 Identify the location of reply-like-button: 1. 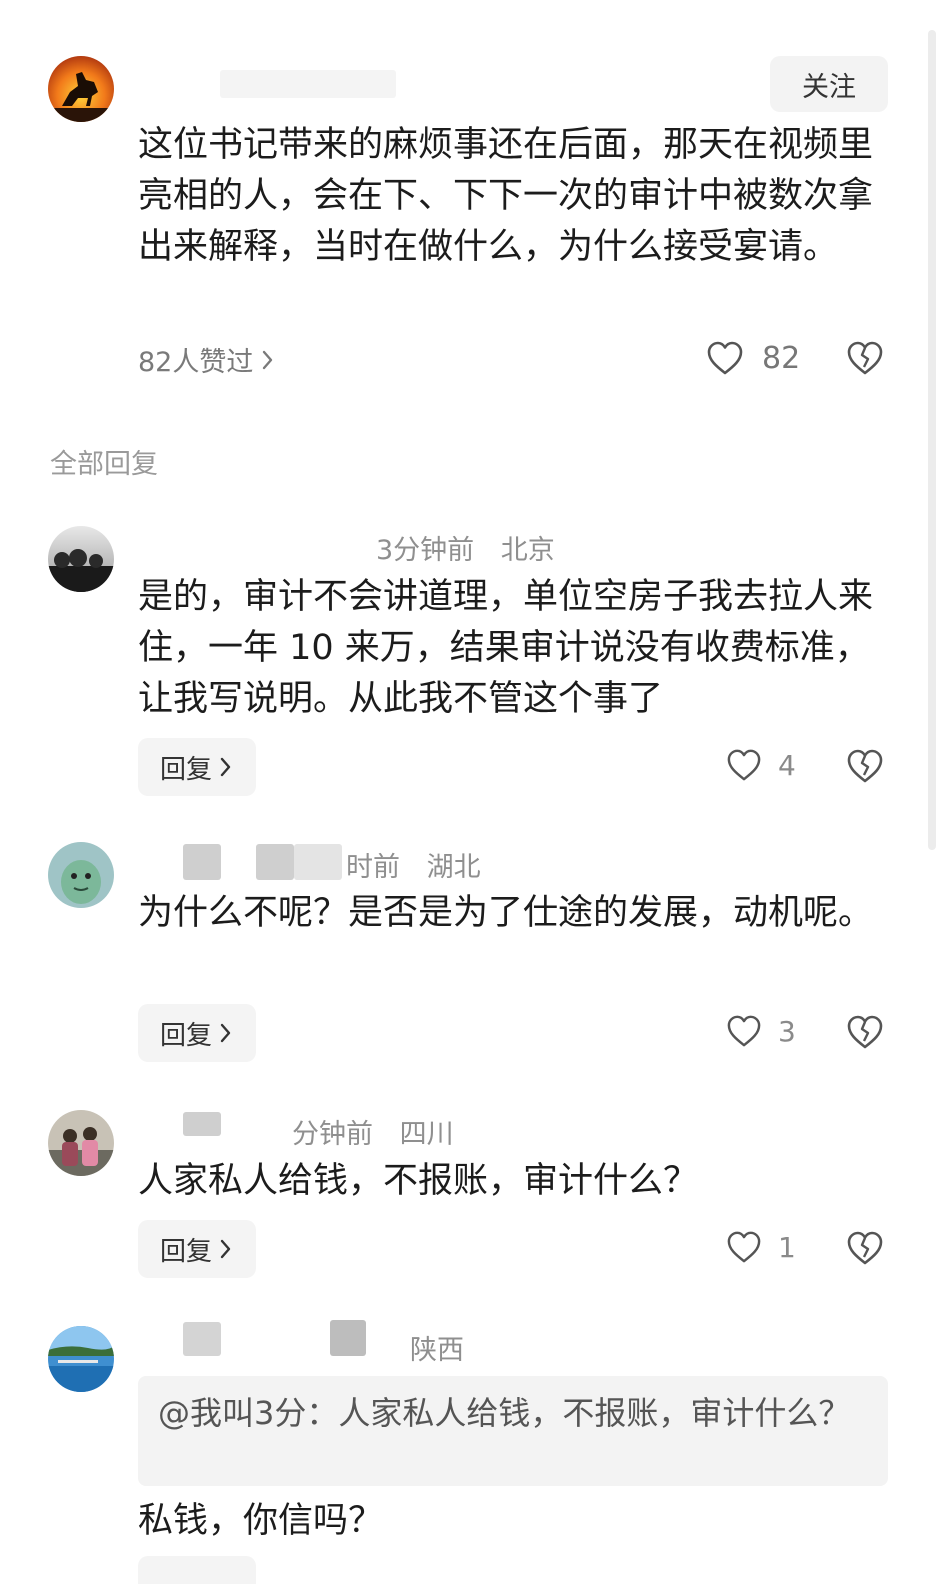
(761, 1247).